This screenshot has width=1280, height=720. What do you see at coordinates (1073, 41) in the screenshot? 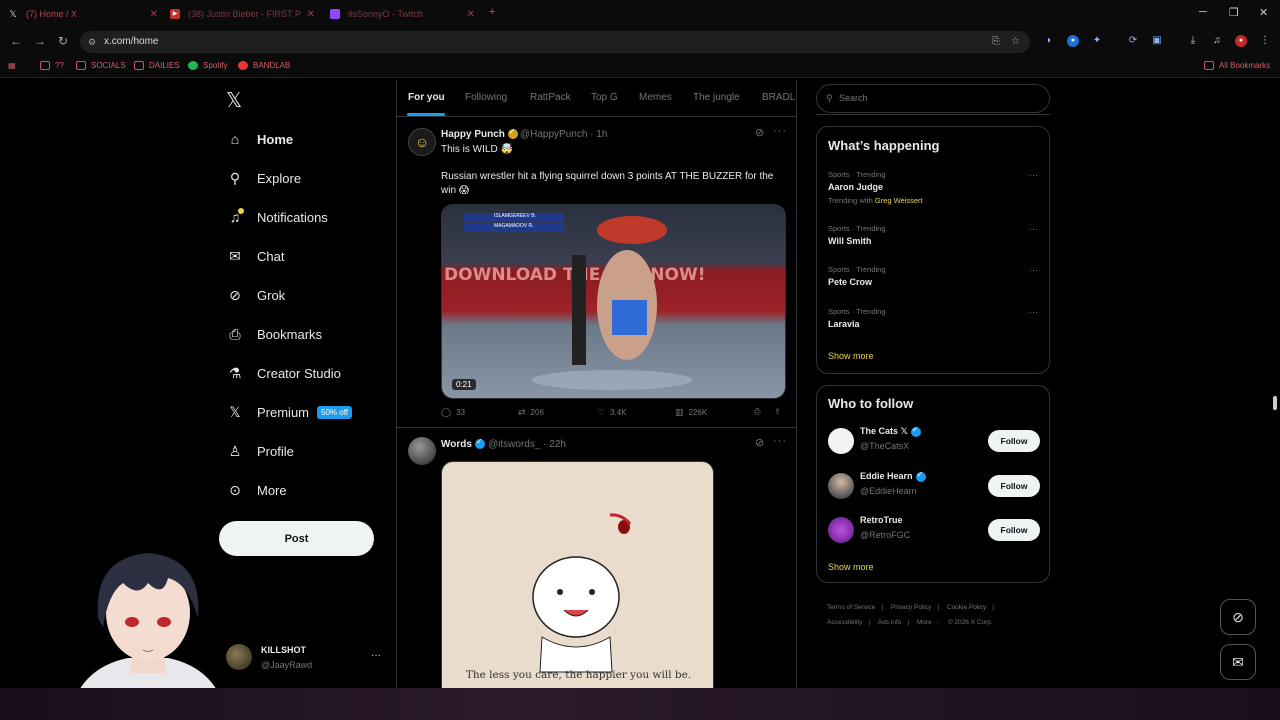
I see `extension-icon: ●` at bounding box center [1073, 41].